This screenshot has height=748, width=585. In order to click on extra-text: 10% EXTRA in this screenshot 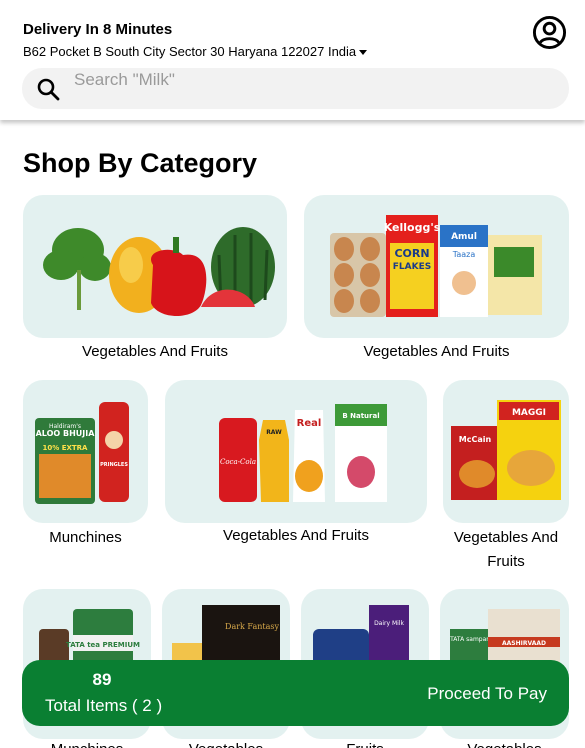, I will do `click(66, 448)`.